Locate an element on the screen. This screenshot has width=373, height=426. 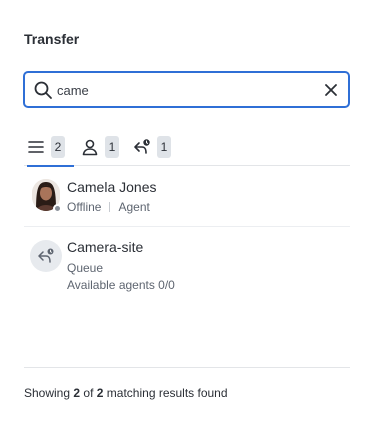
result-row-agent: Camela Jones Offline Agent is located at coordinates (187, 197).